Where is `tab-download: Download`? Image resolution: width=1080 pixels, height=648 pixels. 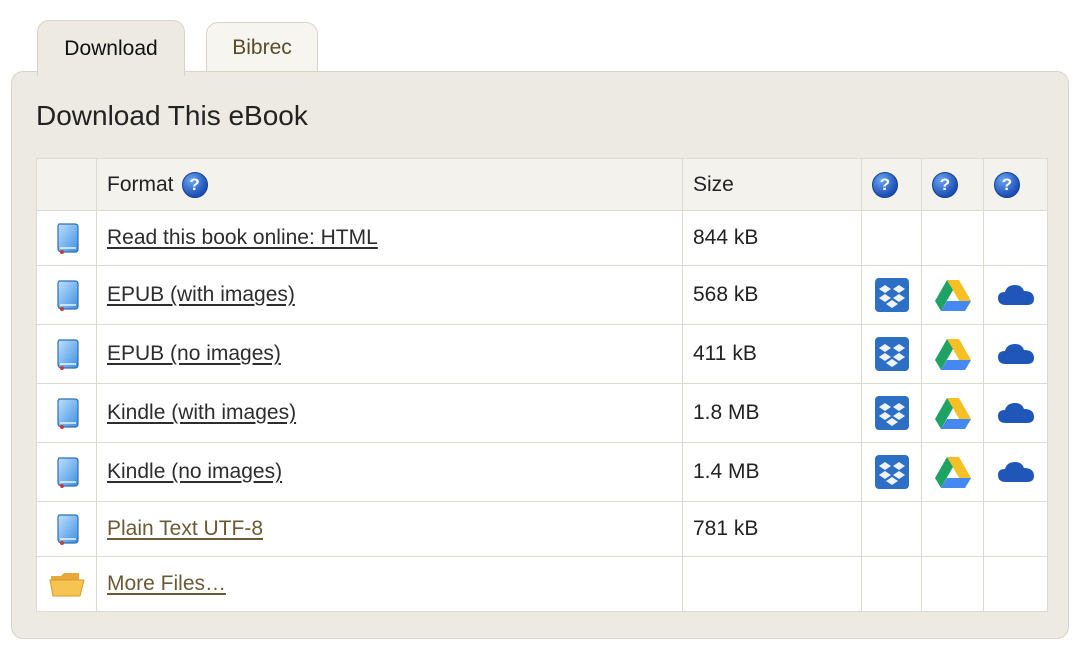 tab-download: Download is located at coordinates (111, 48).